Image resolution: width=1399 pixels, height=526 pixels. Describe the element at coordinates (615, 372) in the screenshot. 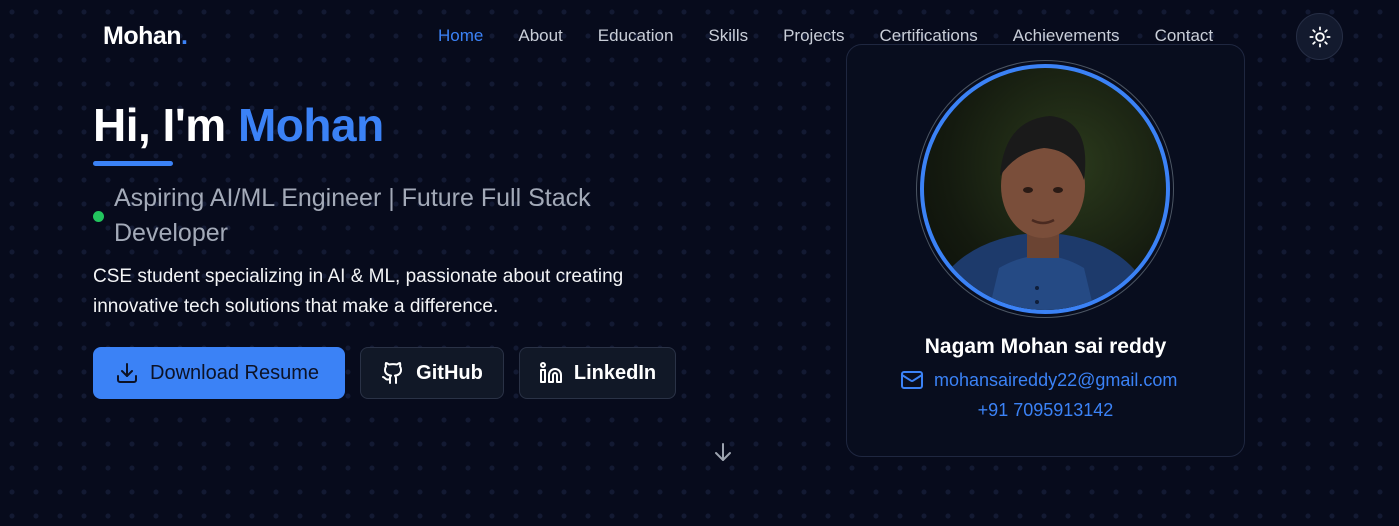

I see `linkedin-label: LinkedIn` at that location.